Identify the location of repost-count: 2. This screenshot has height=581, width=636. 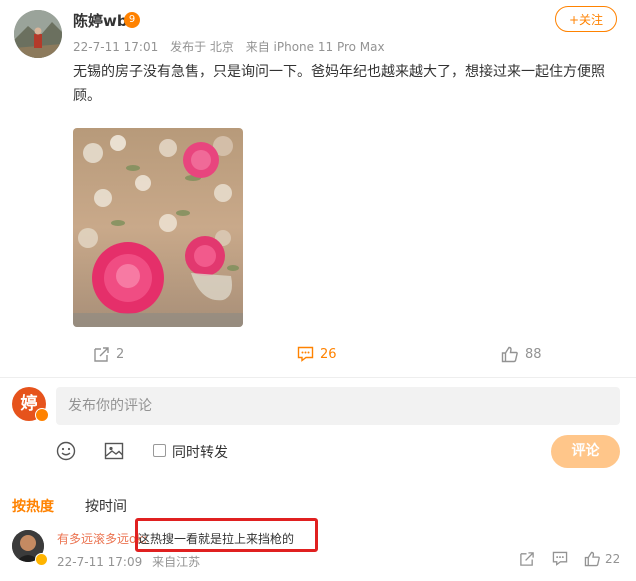
(120, 354).